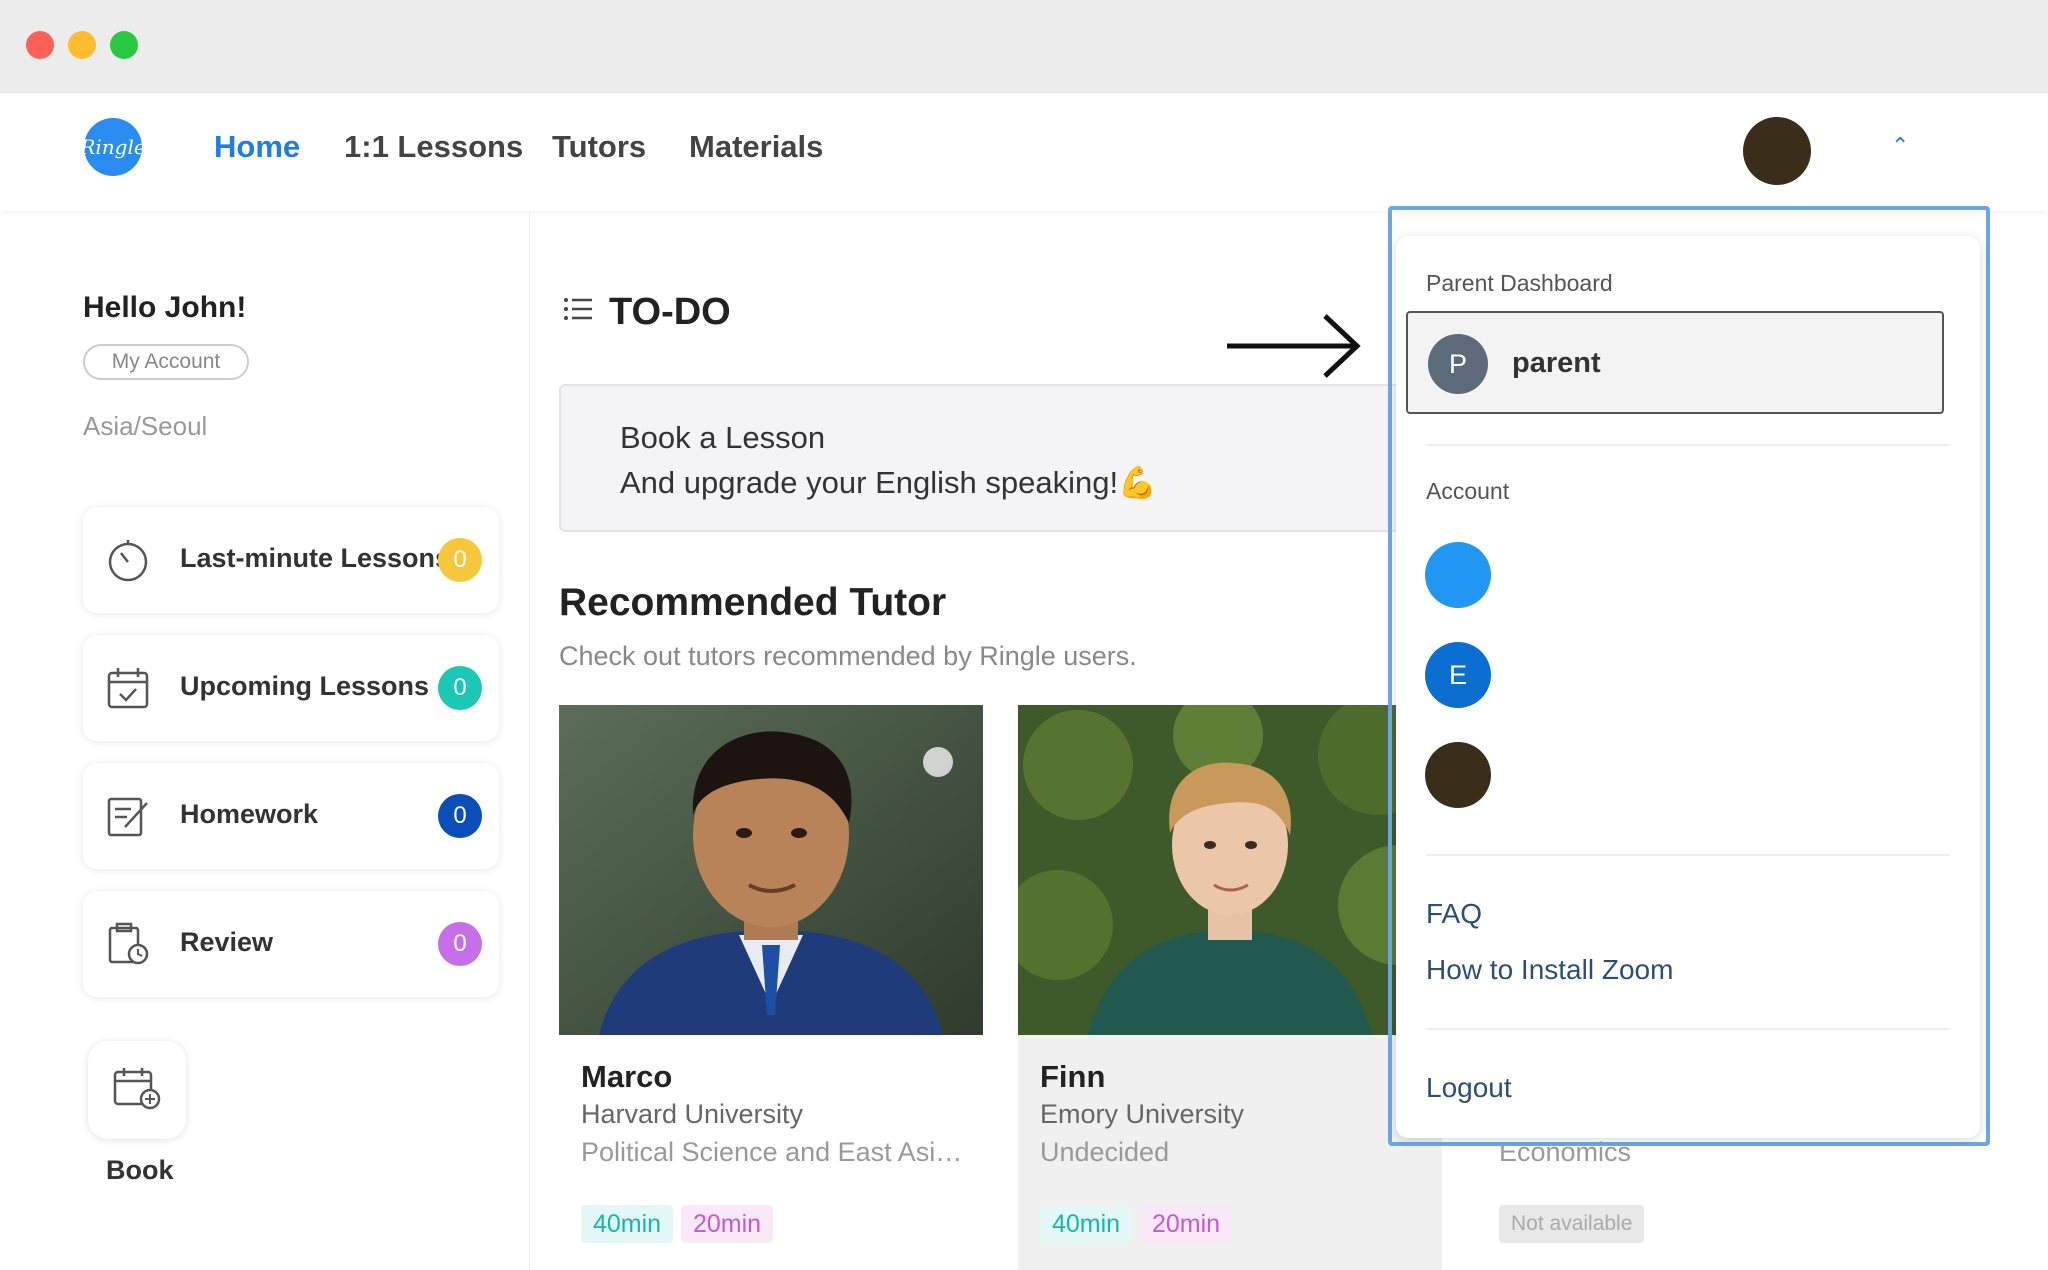  What do you see at coordinates (305, 686) in the screenshot?
I see `sidebar-item-label: Upcoming Lessons` at bounding box center [305, 686].